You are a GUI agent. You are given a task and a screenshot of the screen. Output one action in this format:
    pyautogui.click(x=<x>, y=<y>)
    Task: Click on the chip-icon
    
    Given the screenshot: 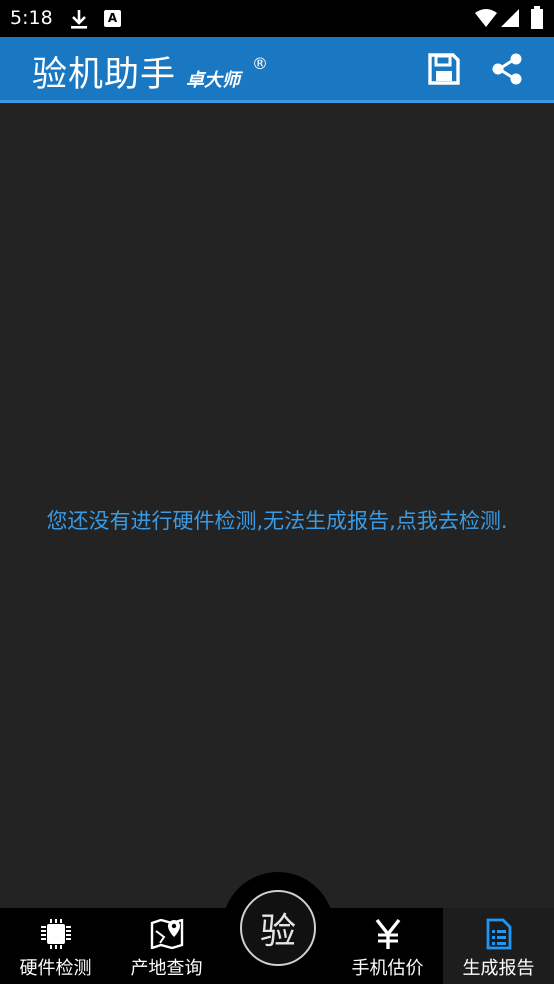 What is the action you would take?
    pyautogui.click(x=56, y=934)
    